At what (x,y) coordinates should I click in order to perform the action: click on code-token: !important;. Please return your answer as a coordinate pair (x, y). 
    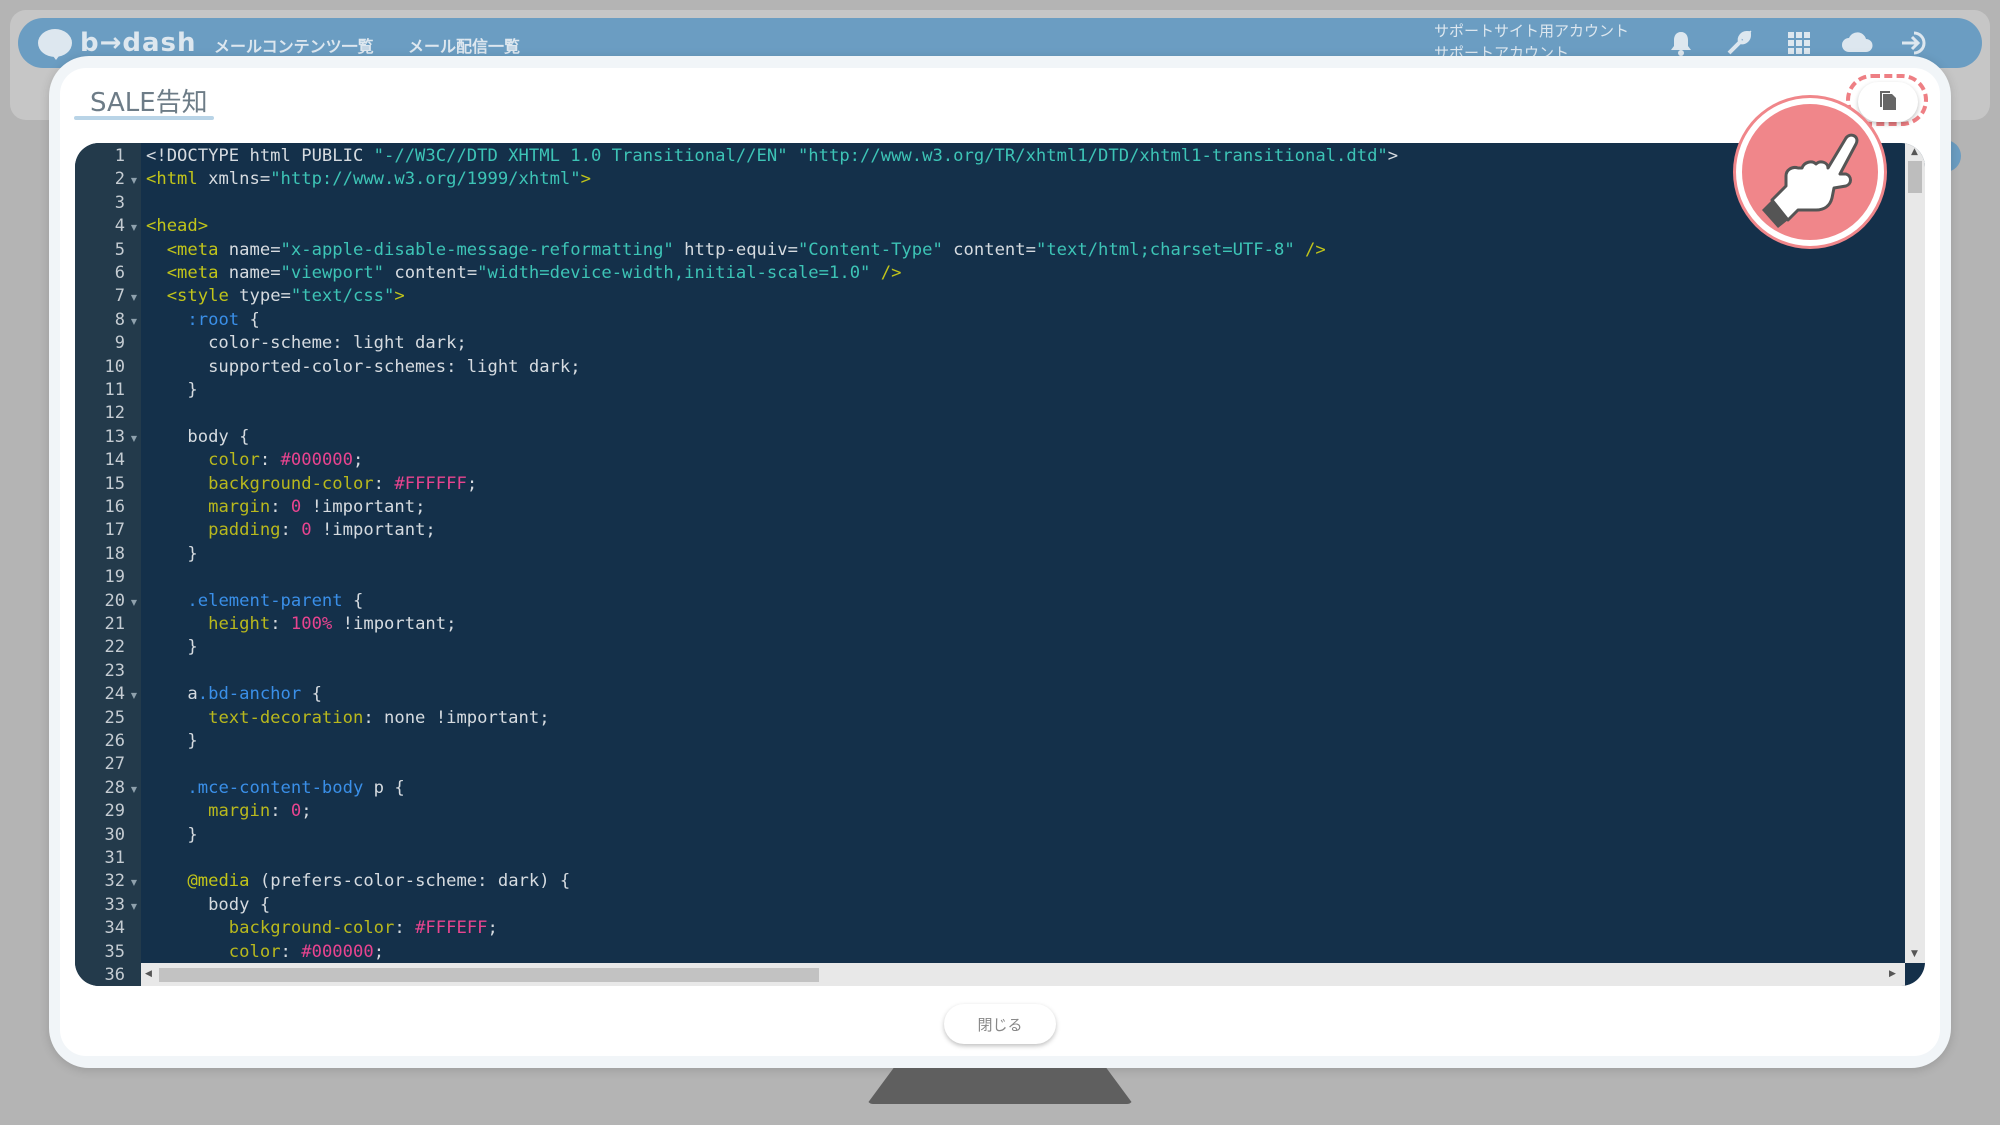
    Looking at the image, I should click on (394, 624).